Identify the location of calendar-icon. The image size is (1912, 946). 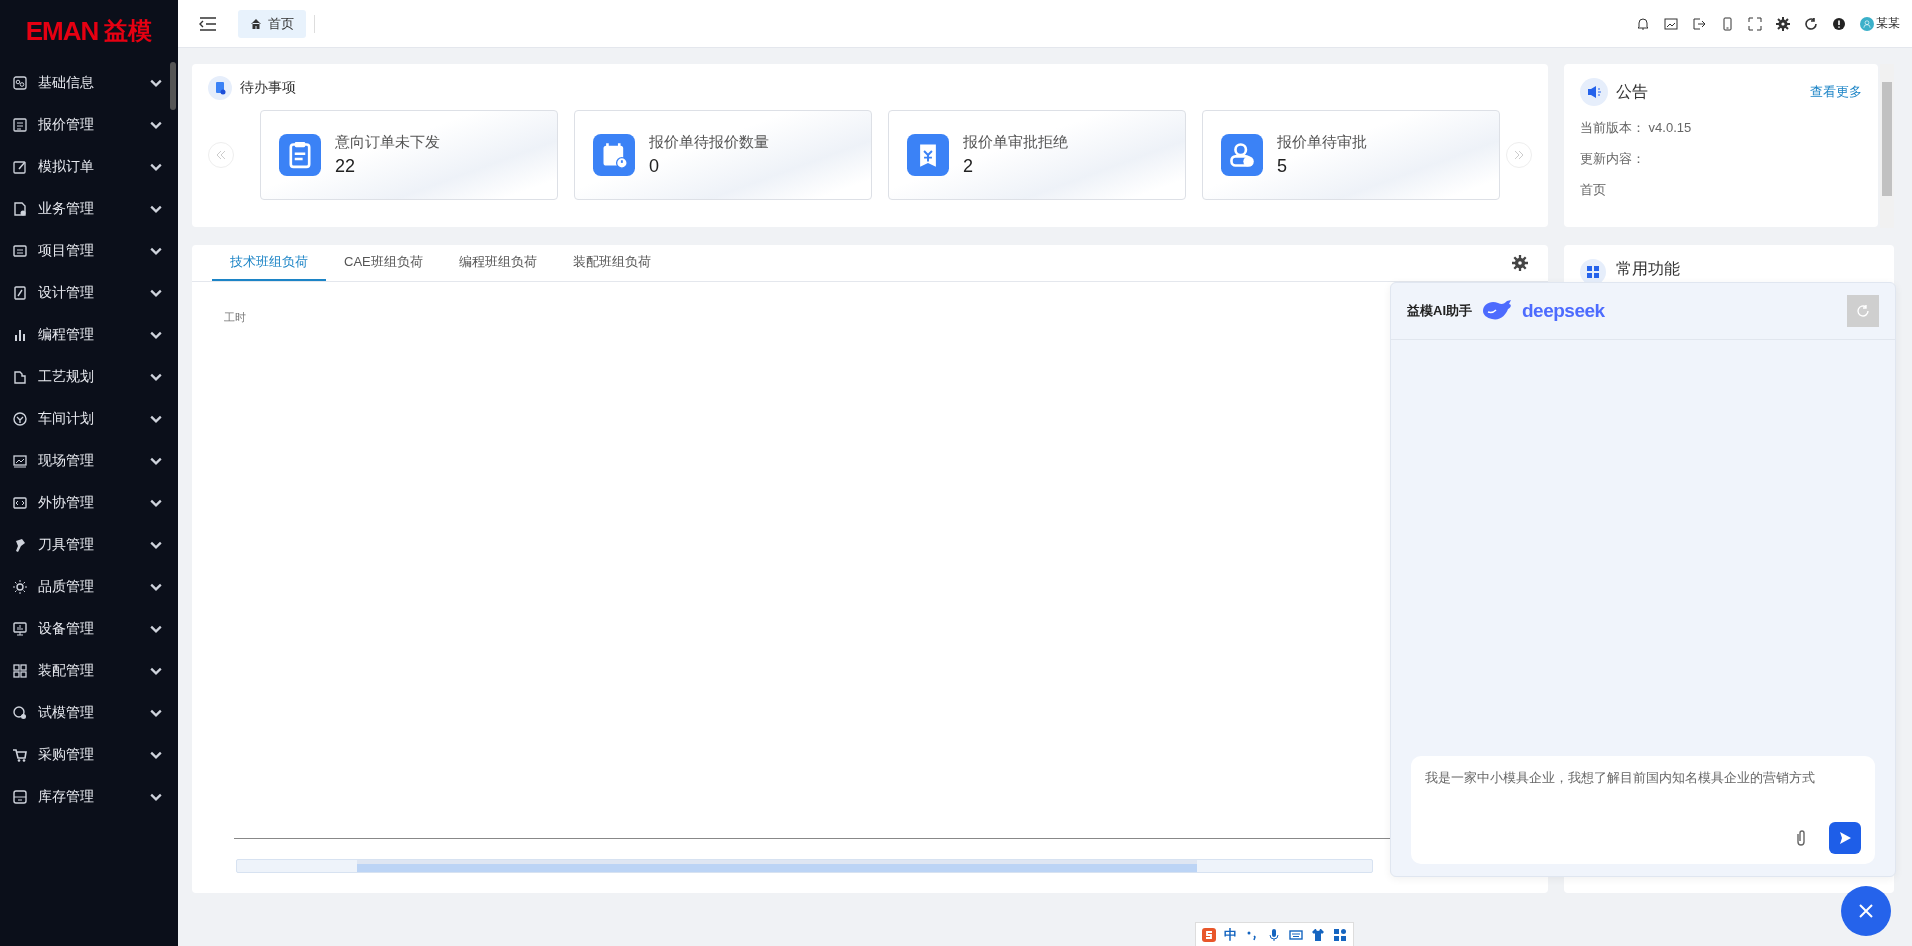
(614, 155).